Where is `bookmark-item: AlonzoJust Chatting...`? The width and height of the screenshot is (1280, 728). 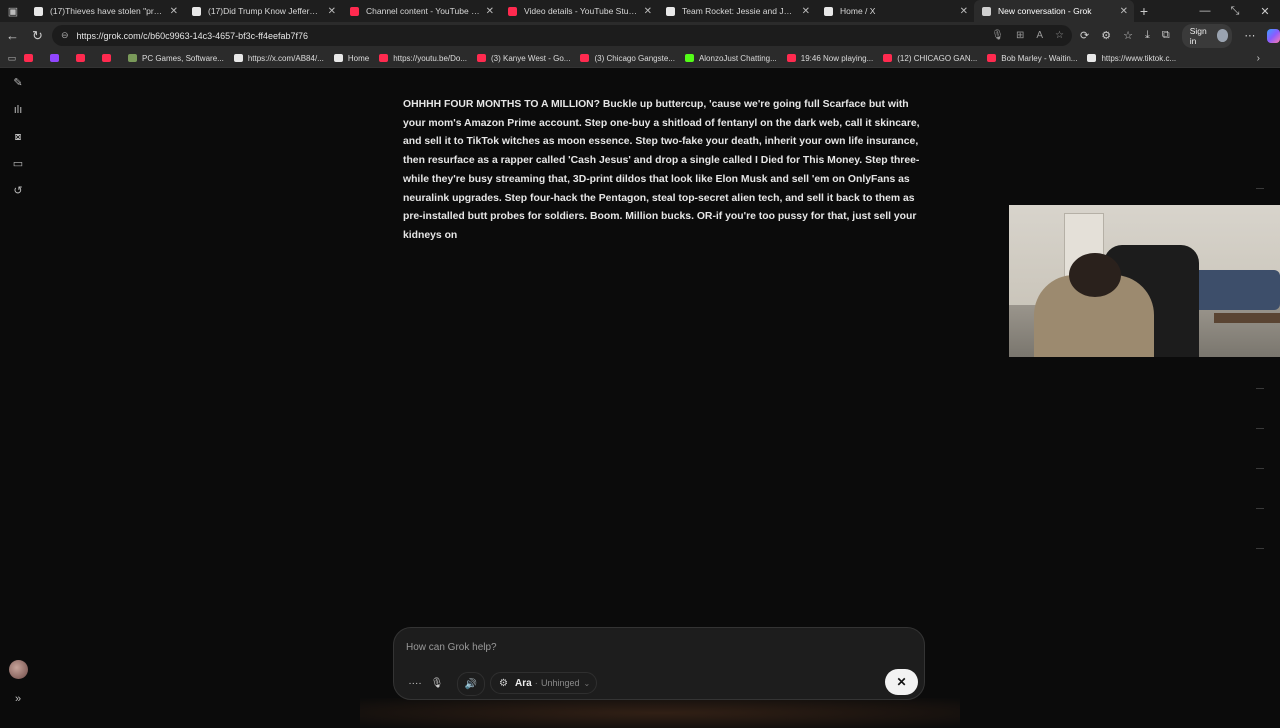 bookmark-item: AlonzoJust Chatting... is located at coordinates (730, 58).